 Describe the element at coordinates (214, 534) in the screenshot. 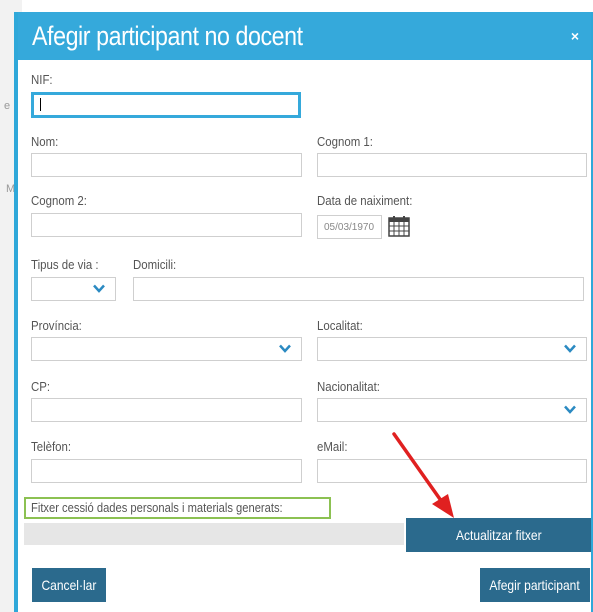

I see `file-name-field` at that location.